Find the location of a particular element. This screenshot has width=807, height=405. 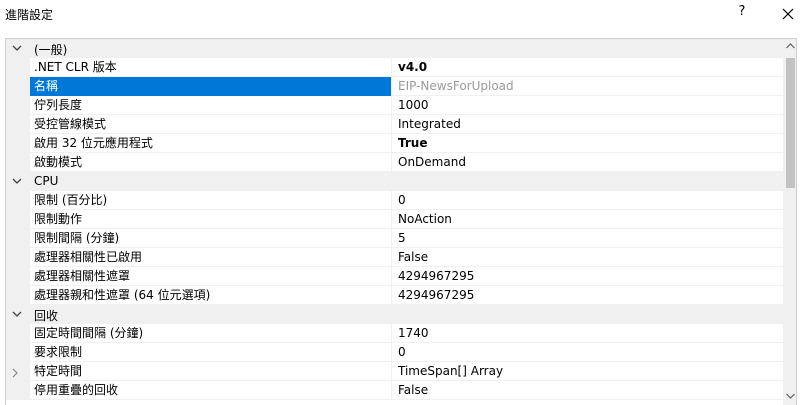

scrollbar-thumb is located at coordinates (790, 123).